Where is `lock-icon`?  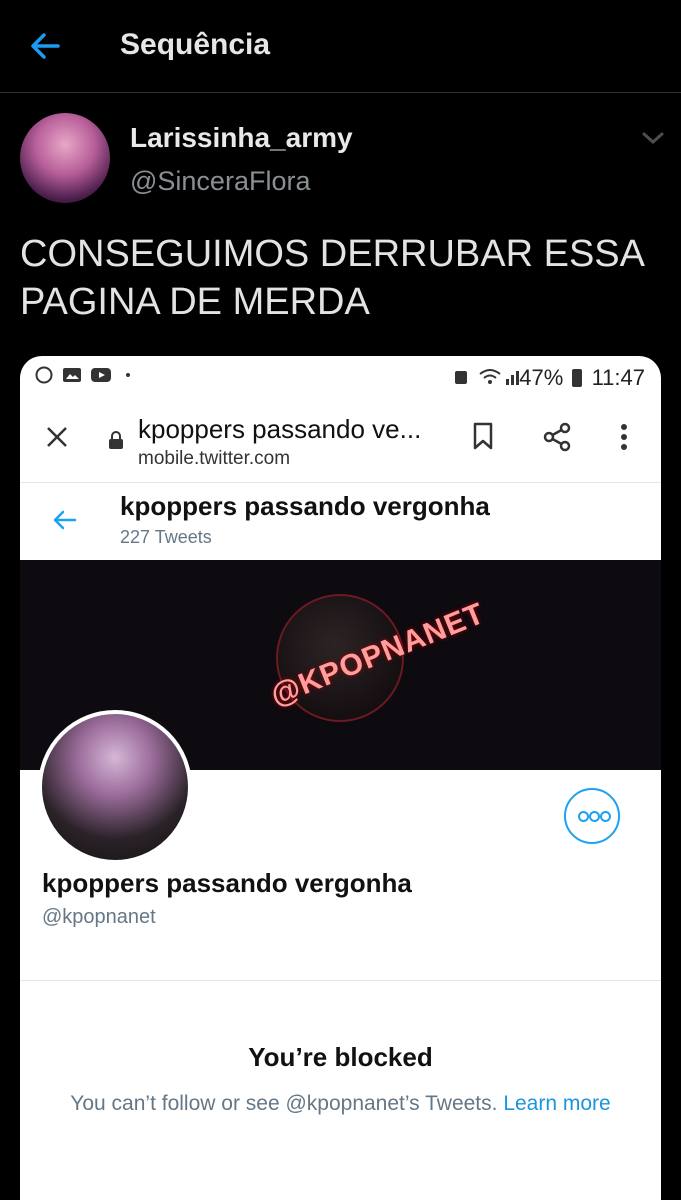
lock-icon is located at coordinates (116, 440).